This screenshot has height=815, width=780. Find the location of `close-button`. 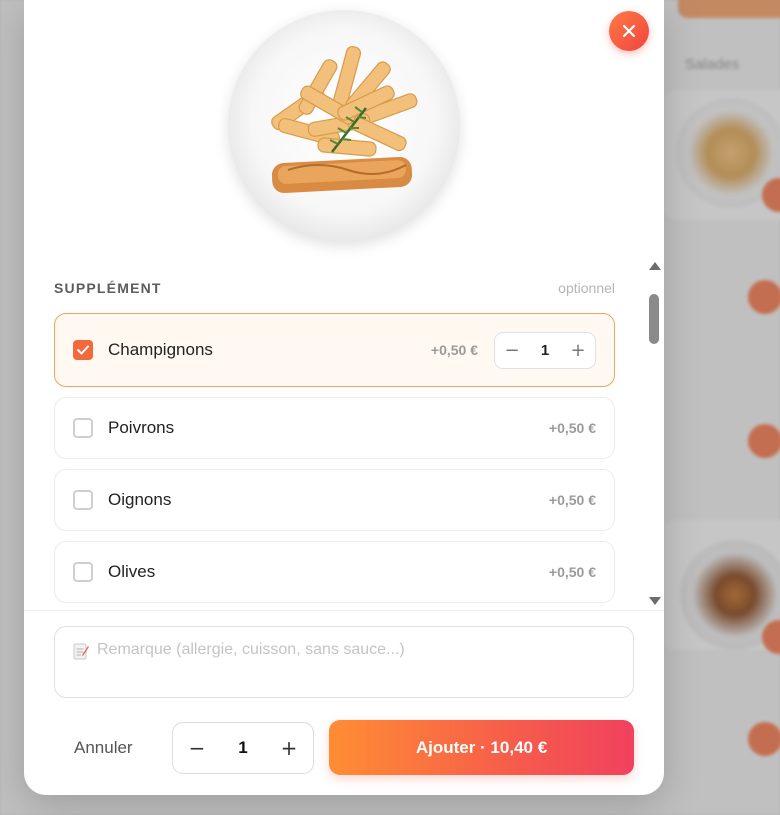

close-button is located at coordinates (629, 31).